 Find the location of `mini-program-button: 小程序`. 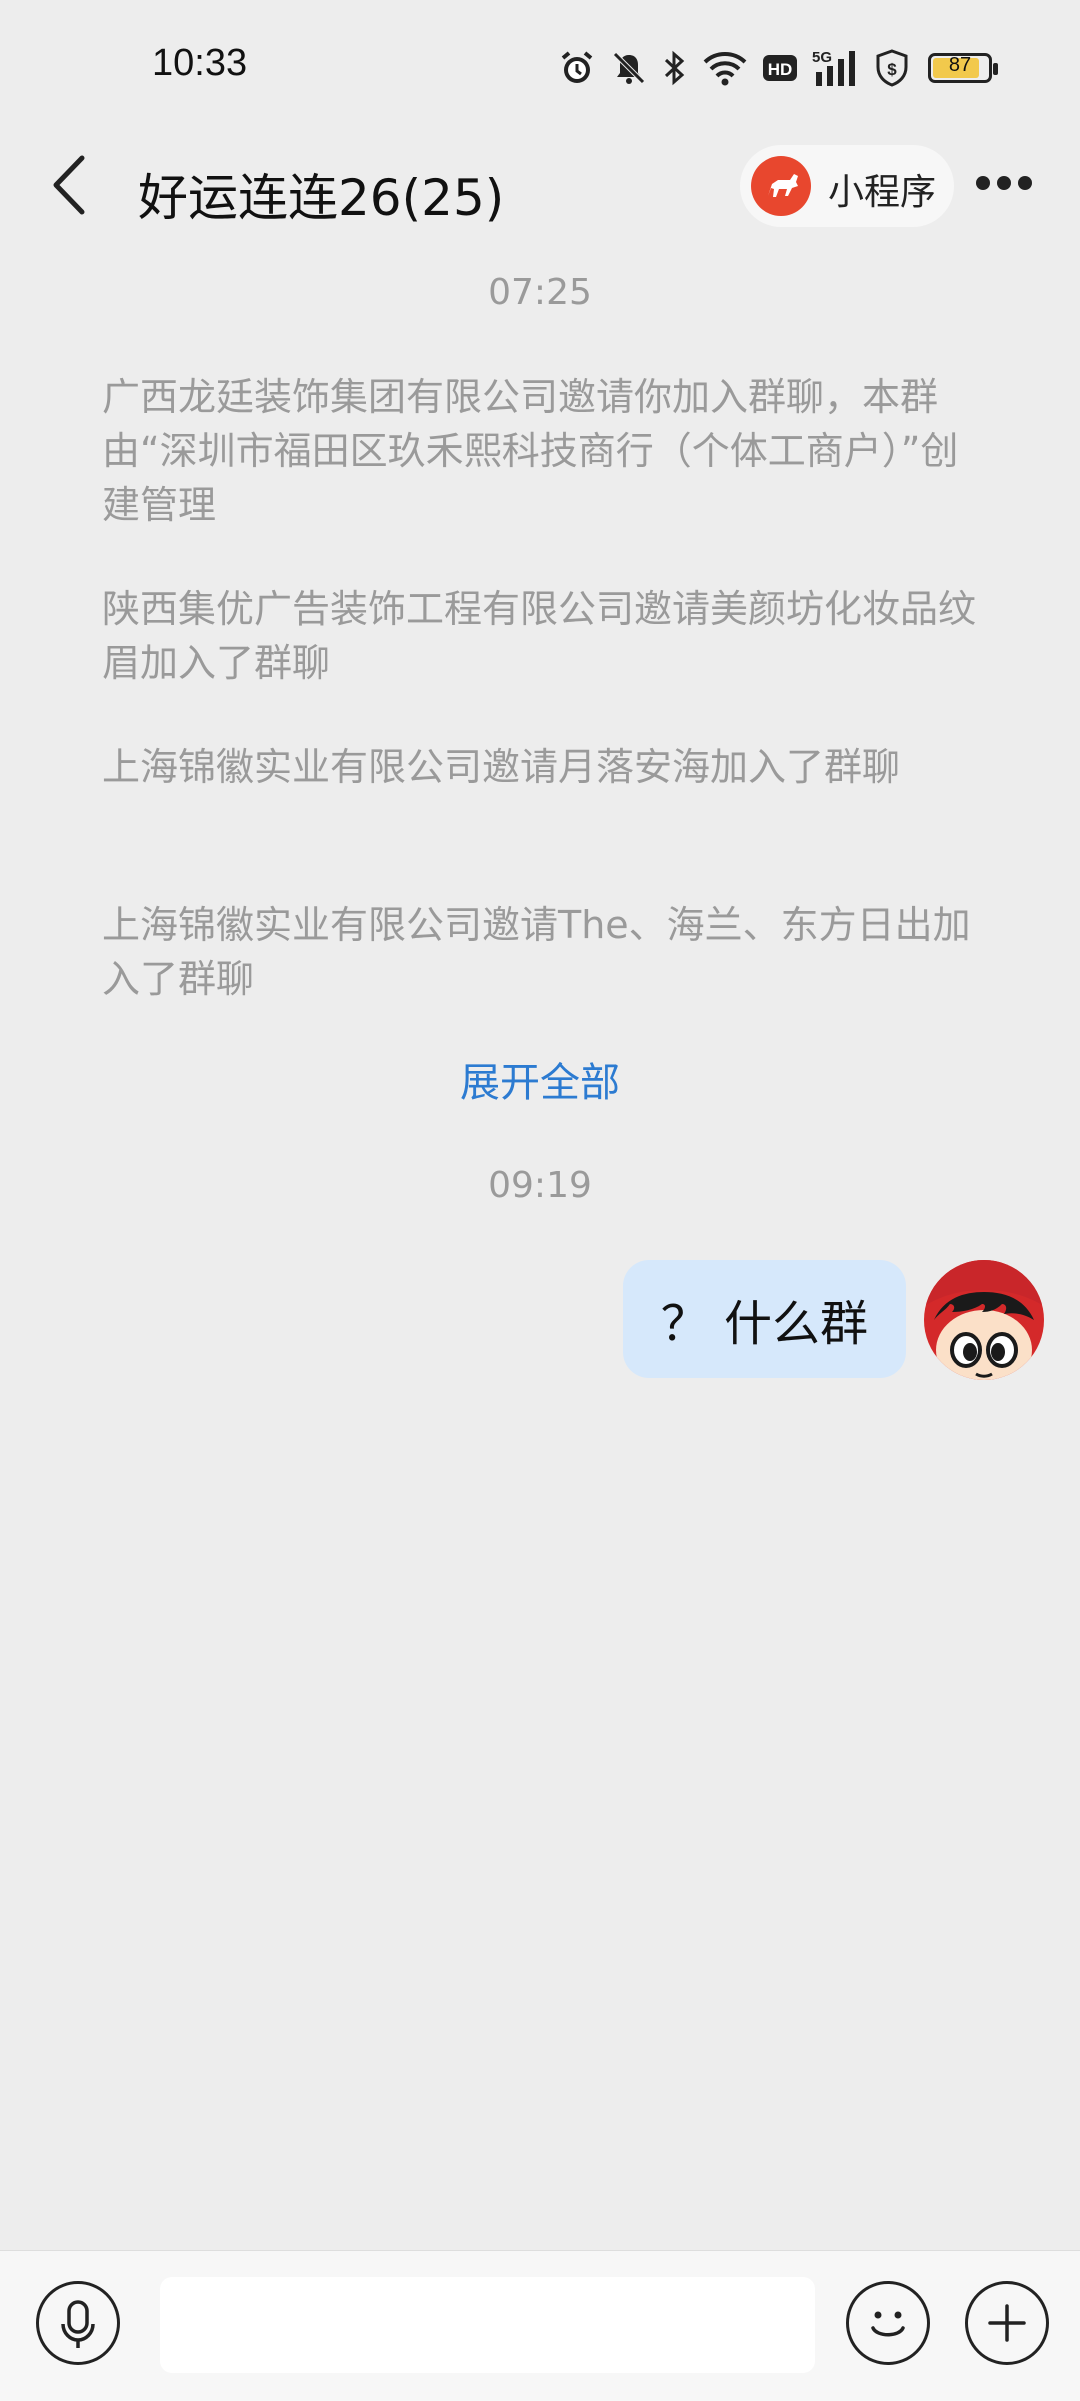

mini-program-button: 小程序 is located at coordinates (847, 186).